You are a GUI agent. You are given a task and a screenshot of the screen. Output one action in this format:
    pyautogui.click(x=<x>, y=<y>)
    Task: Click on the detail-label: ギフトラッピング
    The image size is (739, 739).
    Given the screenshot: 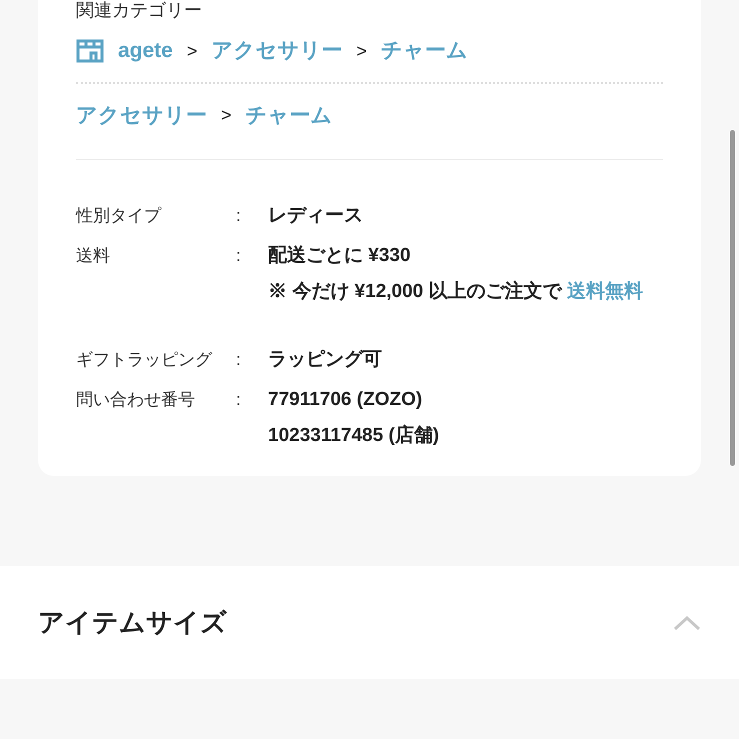 What is the action you would take?
    pyautogui.click(x=145, y=360)
    